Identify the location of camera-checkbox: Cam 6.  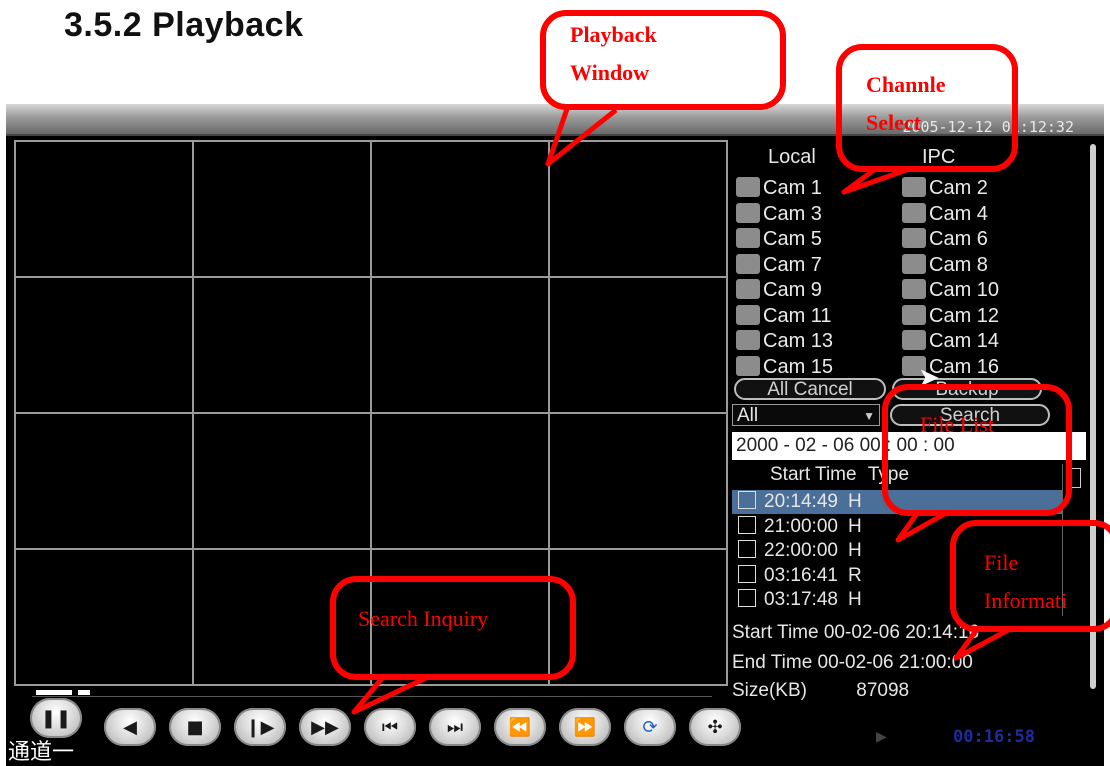
(945, 239).